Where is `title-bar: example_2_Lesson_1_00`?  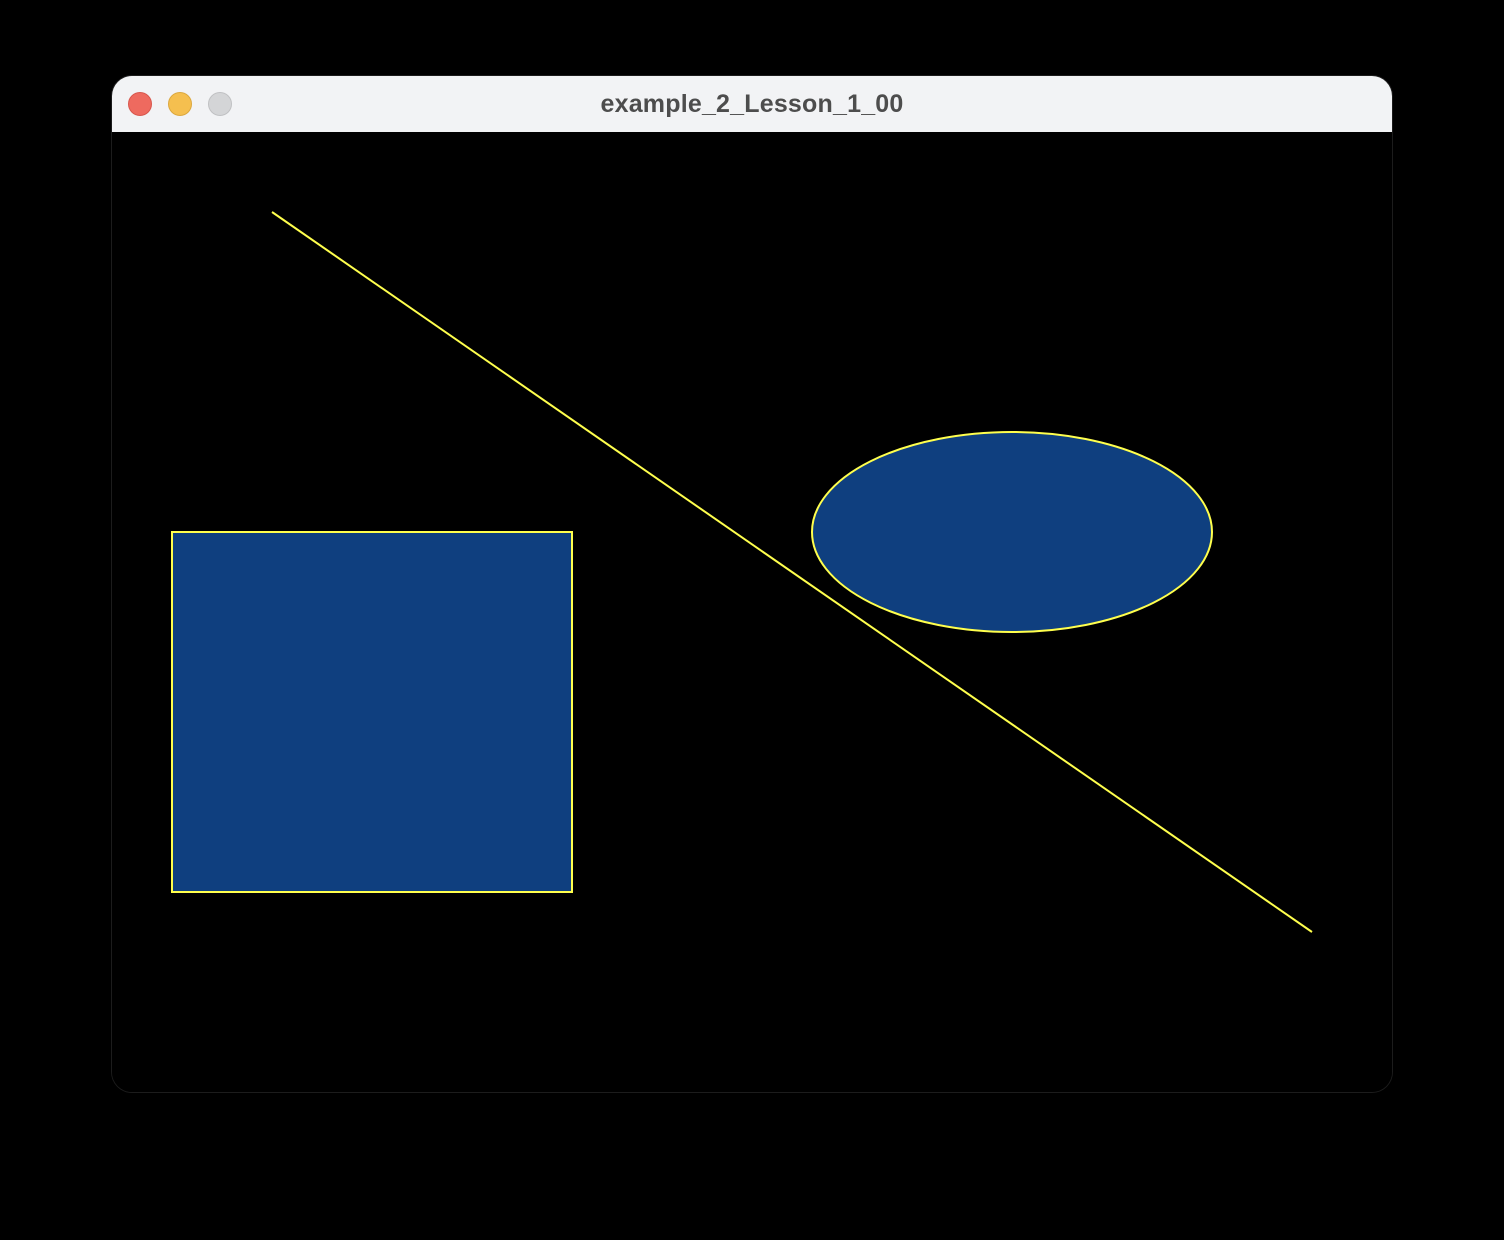
title-bar: example_2_Lesson_1_00 is located at coordinates (752, 104).